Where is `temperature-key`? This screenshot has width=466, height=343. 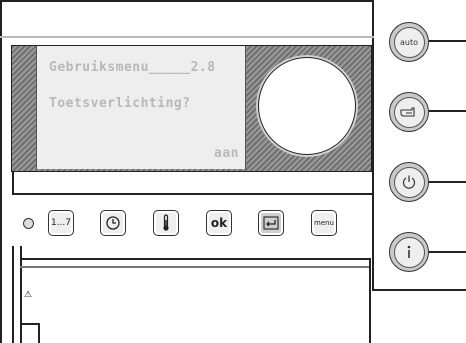 temperature-key is located at coordinates (166, 223).